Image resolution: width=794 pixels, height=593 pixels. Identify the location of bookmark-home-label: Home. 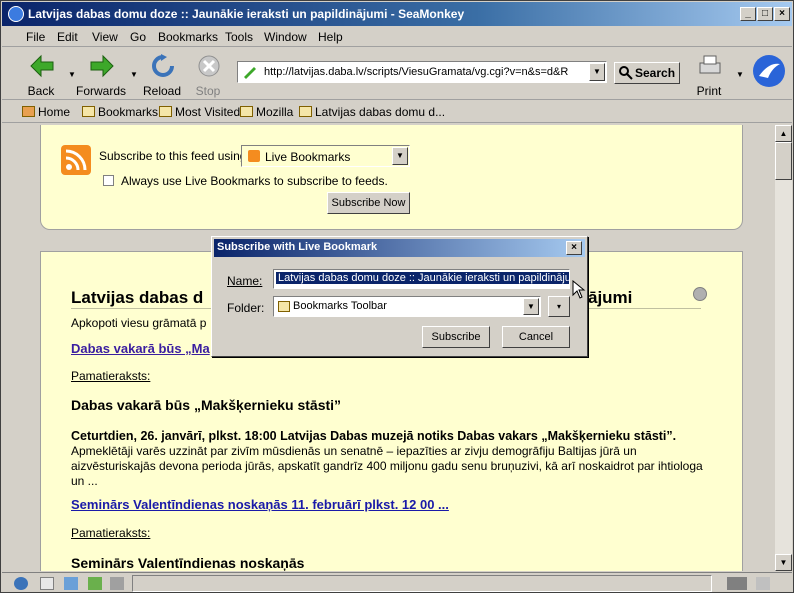
(54, 112).